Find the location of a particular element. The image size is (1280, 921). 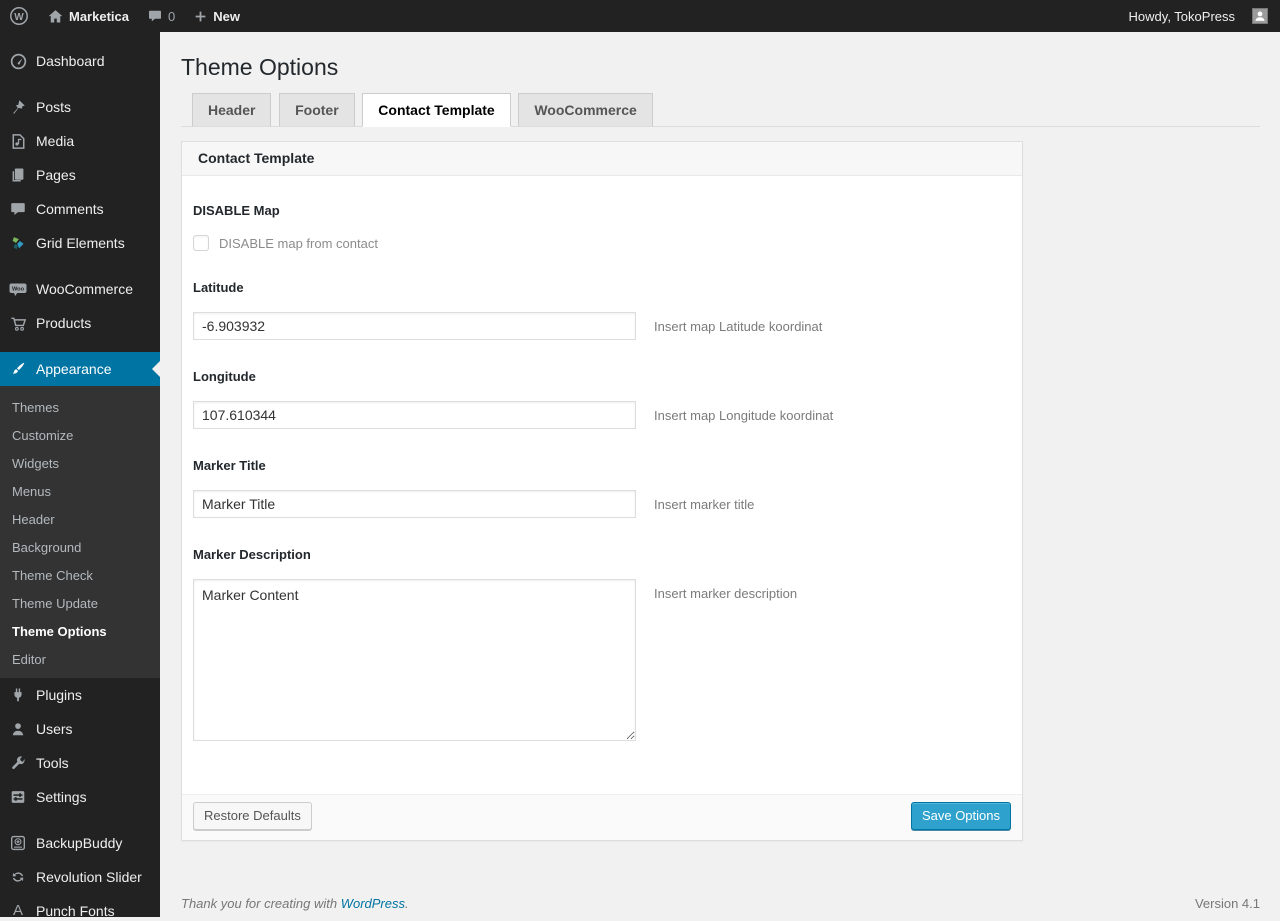

marker-description-label: Marker Description is located at coordinates (600, 554).